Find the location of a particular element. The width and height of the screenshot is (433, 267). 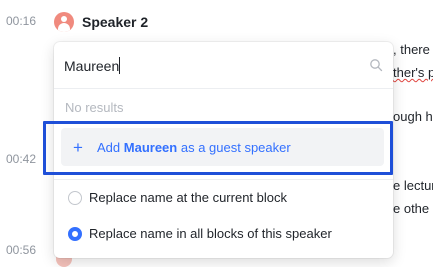

no-results-label: No results is located at coordinates (94, 107).